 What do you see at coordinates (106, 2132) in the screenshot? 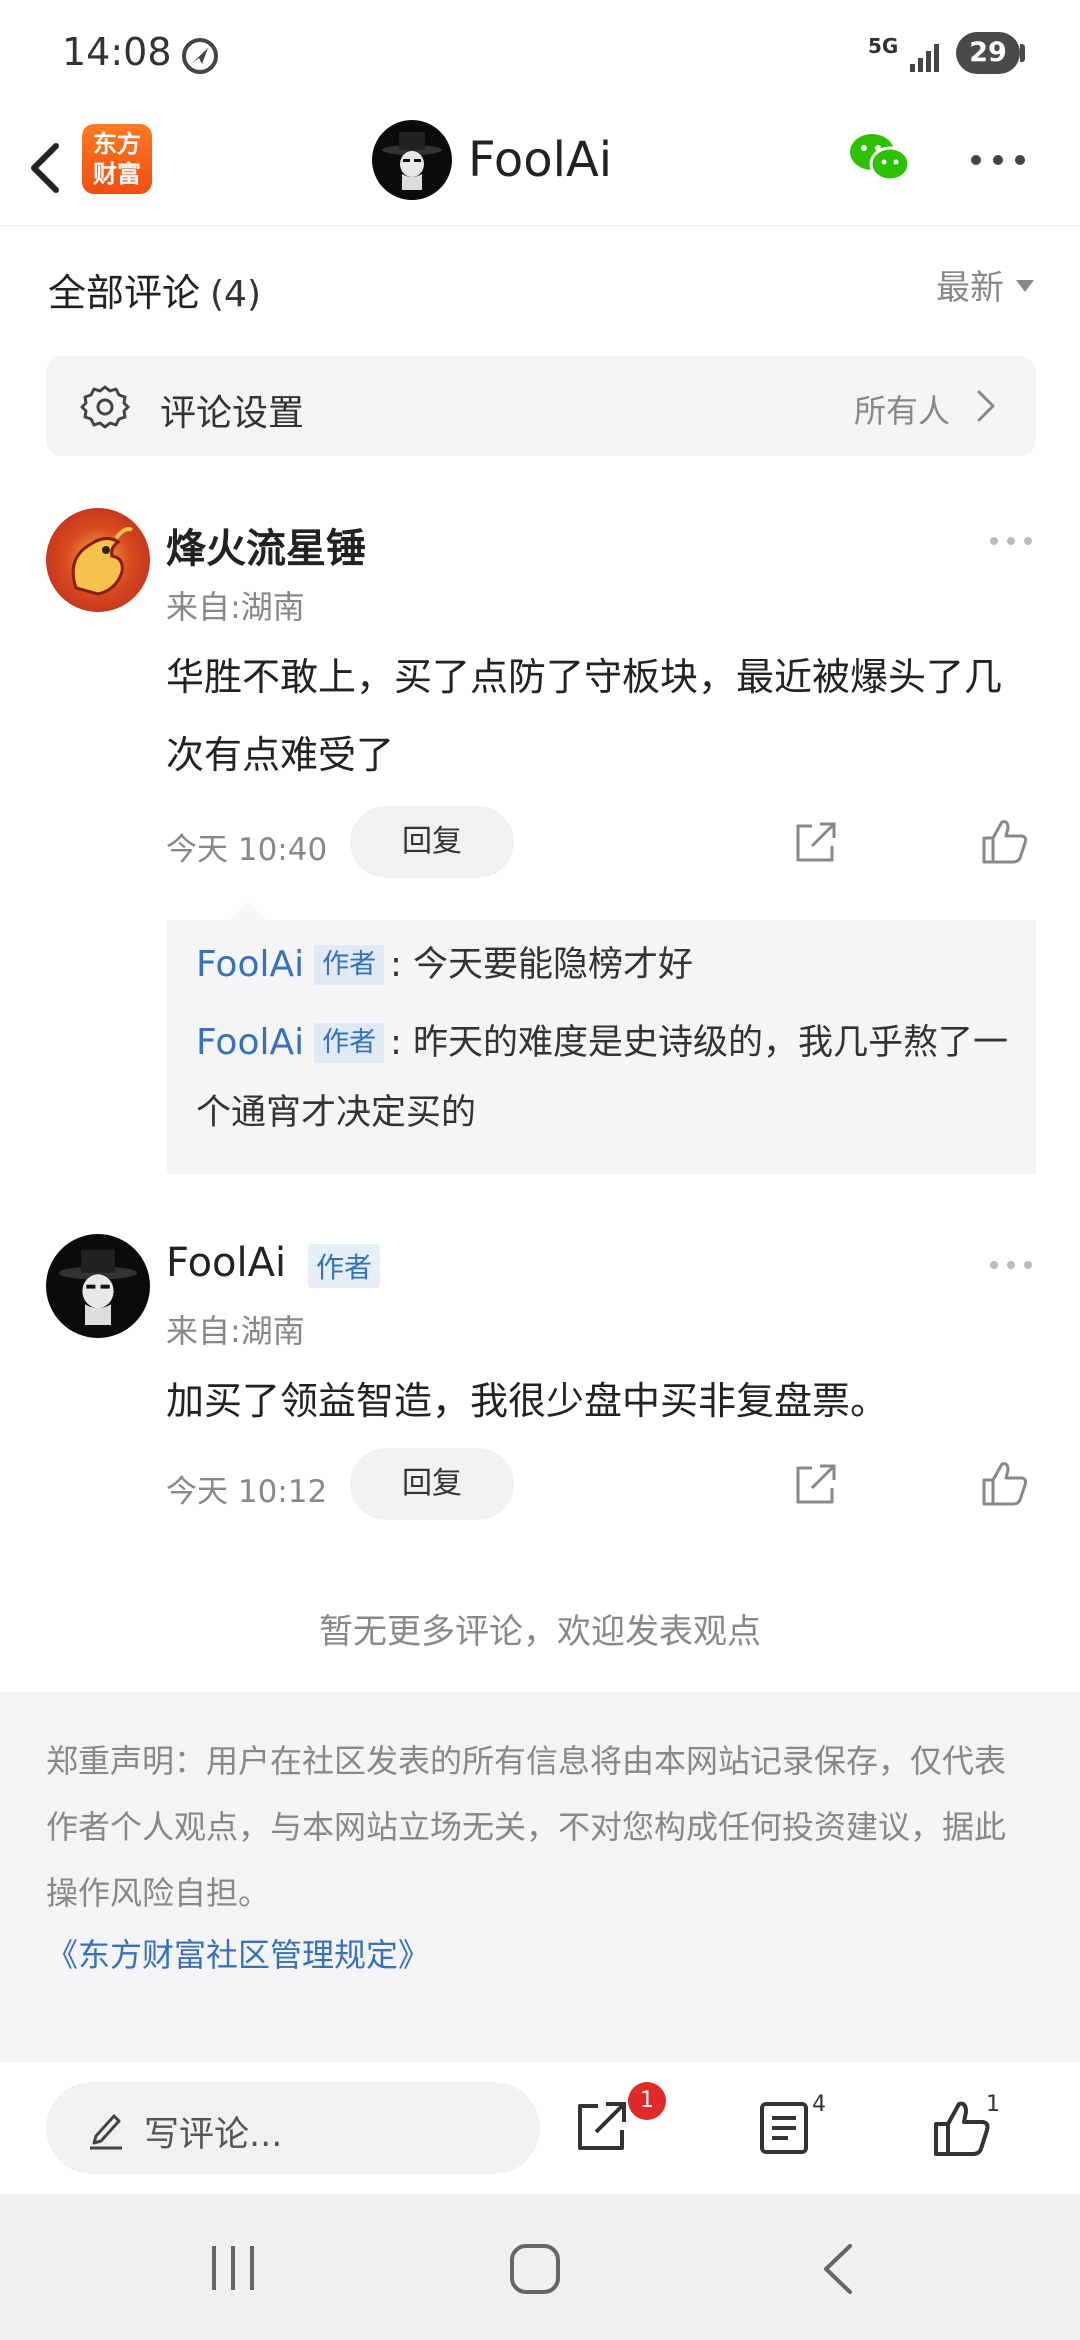
I see `pen-icon` at bounding box center [106, 2132].